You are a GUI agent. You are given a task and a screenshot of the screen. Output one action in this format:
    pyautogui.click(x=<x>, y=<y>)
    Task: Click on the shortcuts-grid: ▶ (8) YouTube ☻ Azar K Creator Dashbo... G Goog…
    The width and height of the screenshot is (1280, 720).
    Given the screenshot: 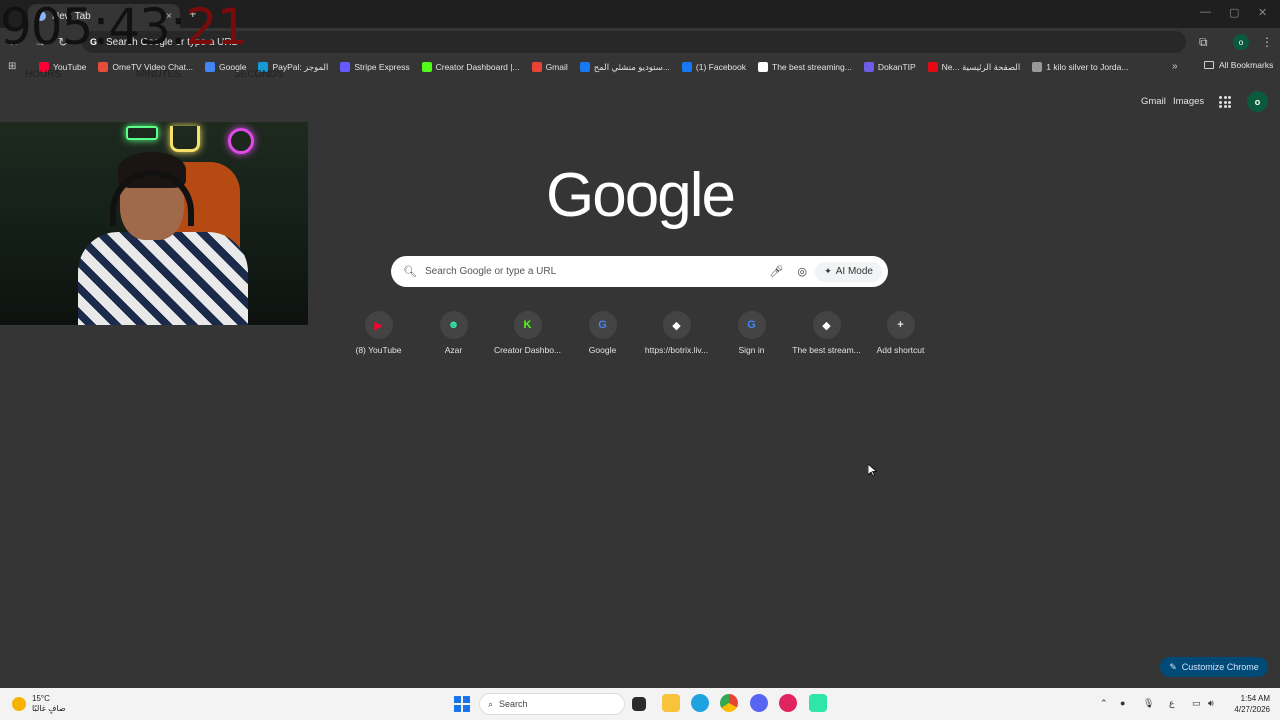 What is the action you would take?
    pyautogui.click(x=640, y=341)
    